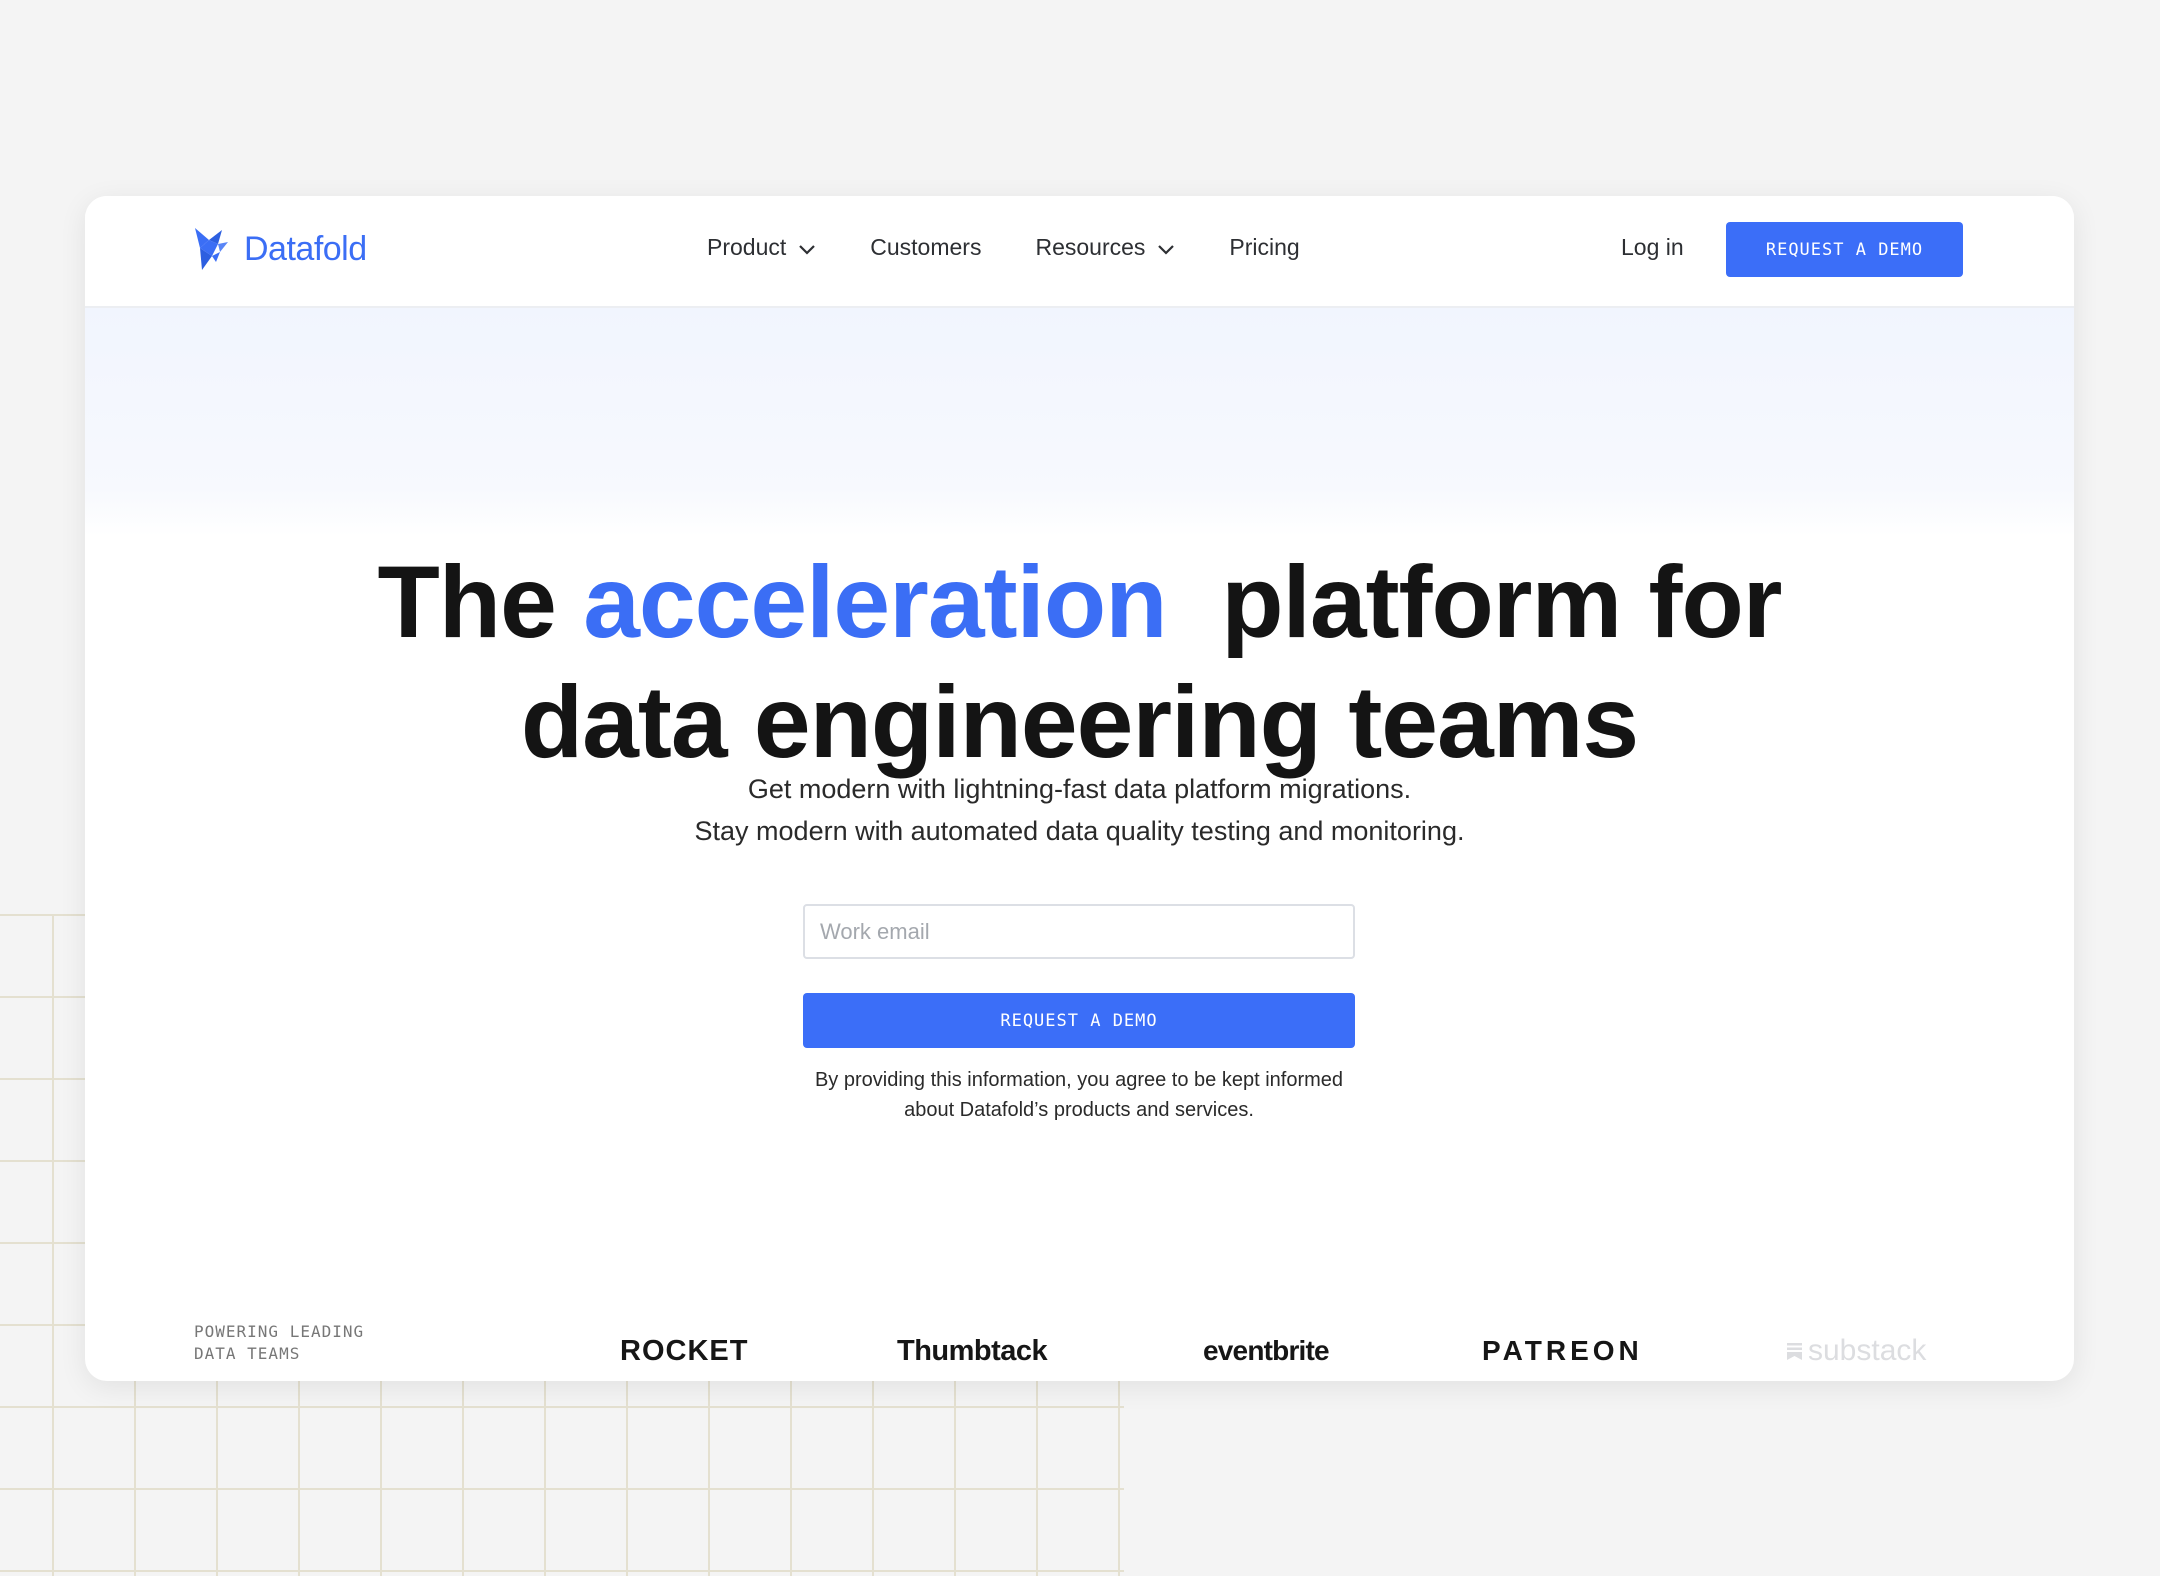  Describe the element at coordinates (1079, 931) in the screenshot. I see `work-email-input` at that location.